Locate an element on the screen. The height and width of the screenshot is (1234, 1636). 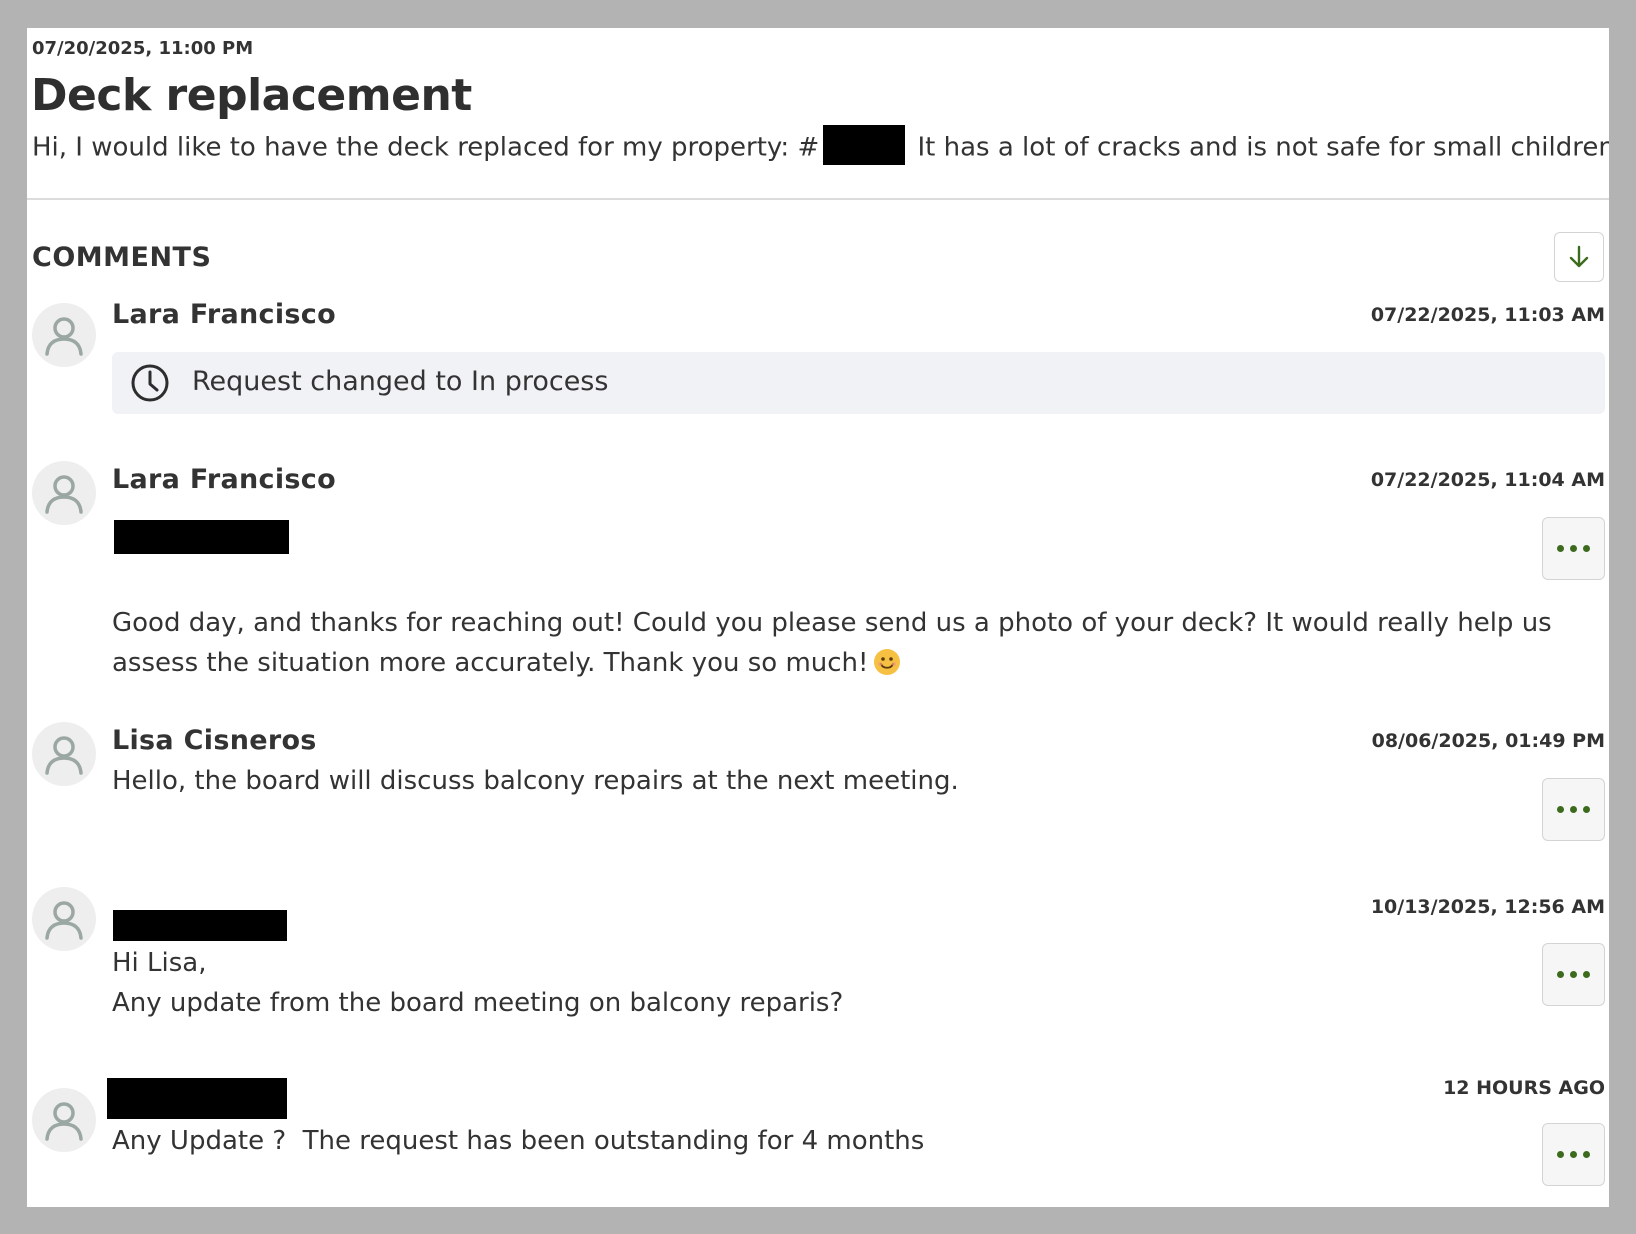
comment-body-line: Hi Lisa, is located at coordinates (159, 963).